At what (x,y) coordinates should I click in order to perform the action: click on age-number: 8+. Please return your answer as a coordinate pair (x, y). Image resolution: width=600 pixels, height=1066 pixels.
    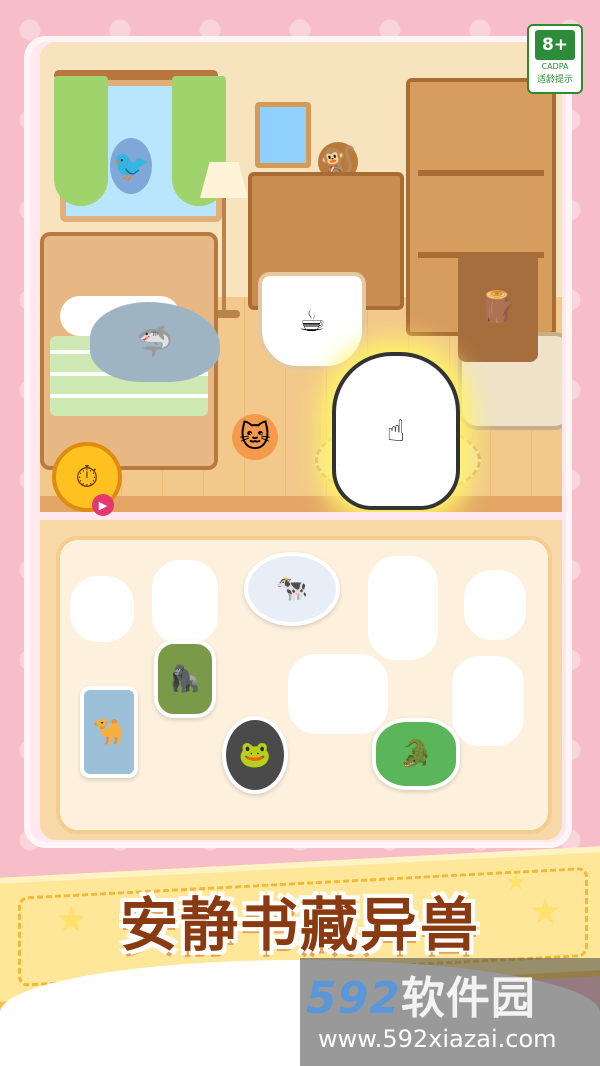
    Looking at the image, I should click on (555, 45).